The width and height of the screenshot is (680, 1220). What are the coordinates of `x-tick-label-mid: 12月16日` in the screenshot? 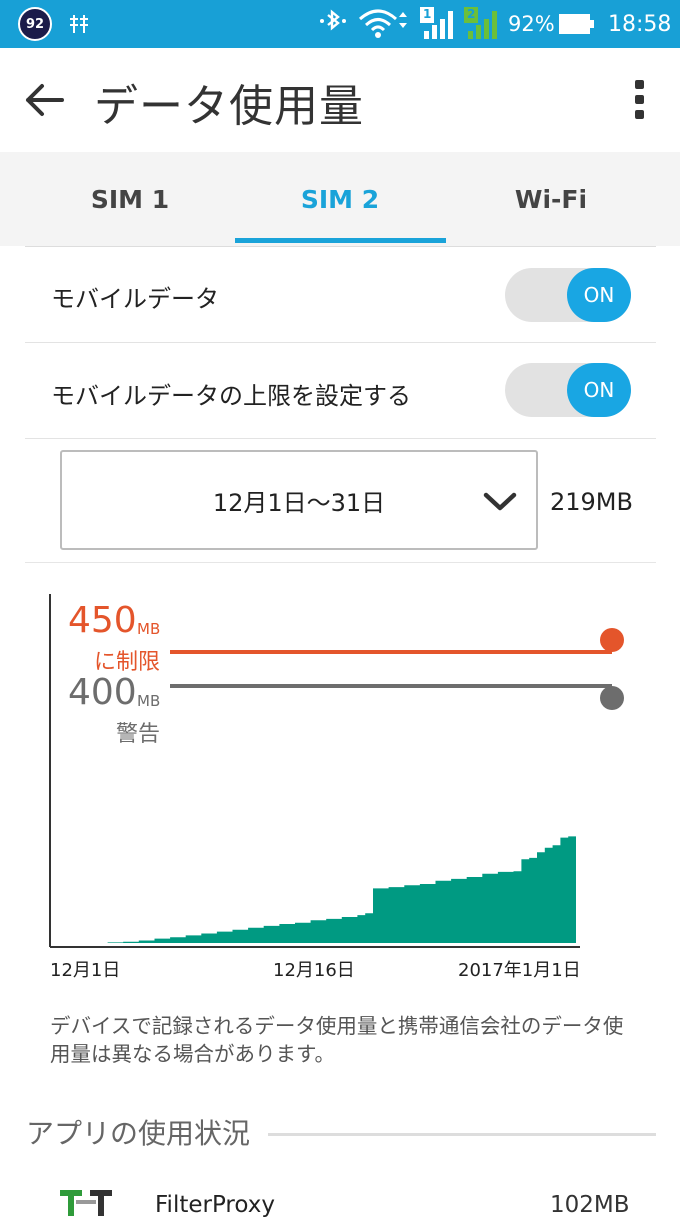 It's located at (314, 970).